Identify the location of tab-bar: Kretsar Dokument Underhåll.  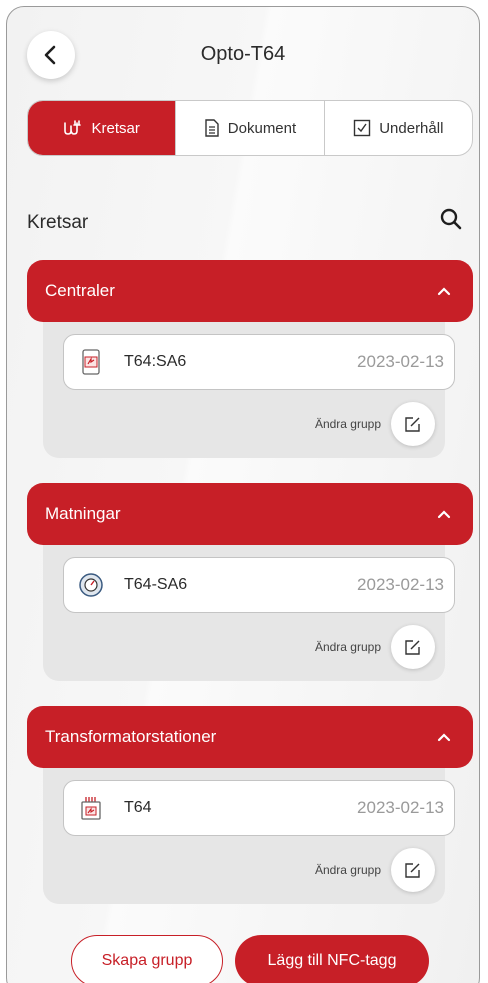
(250, 128).